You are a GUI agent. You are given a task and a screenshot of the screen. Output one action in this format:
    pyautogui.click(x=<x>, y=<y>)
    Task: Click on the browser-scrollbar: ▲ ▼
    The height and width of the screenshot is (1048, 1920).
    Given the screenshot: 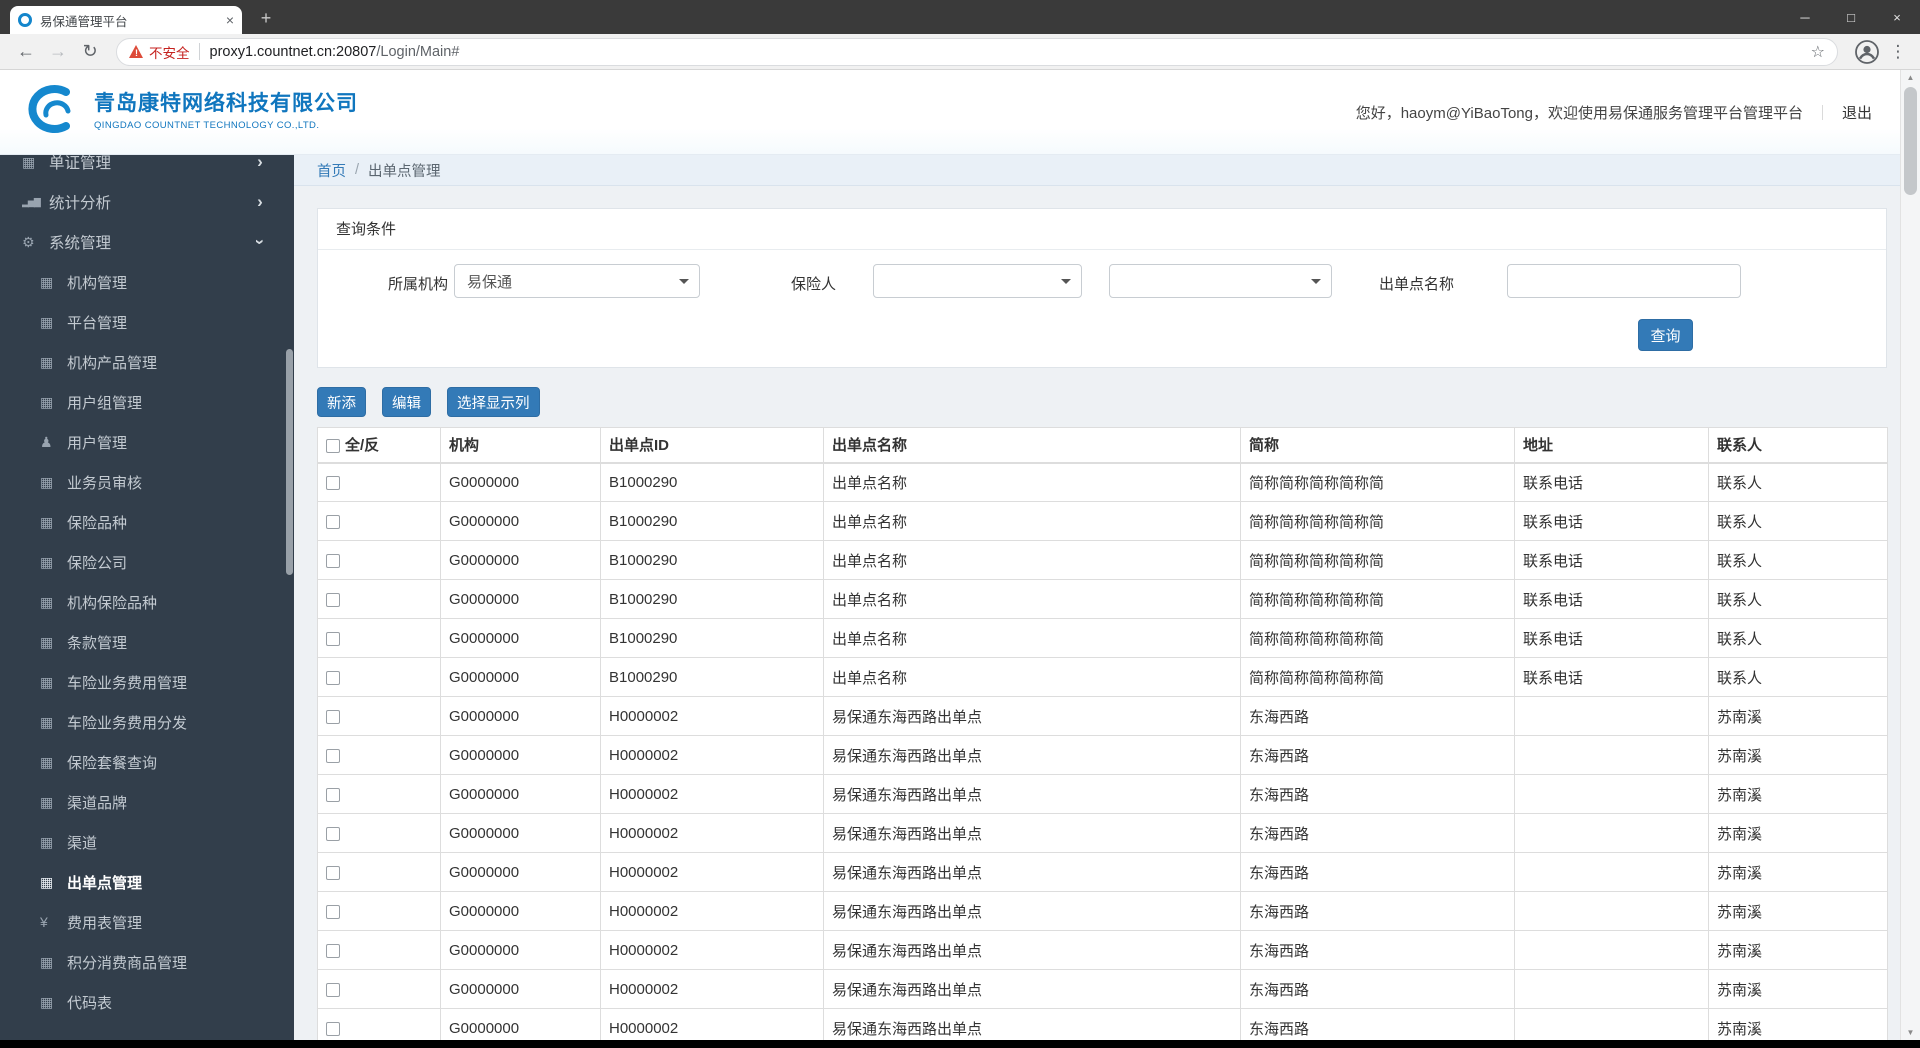 What is the action you would take?
    pyautogui.click(x=1910, y=555)
    